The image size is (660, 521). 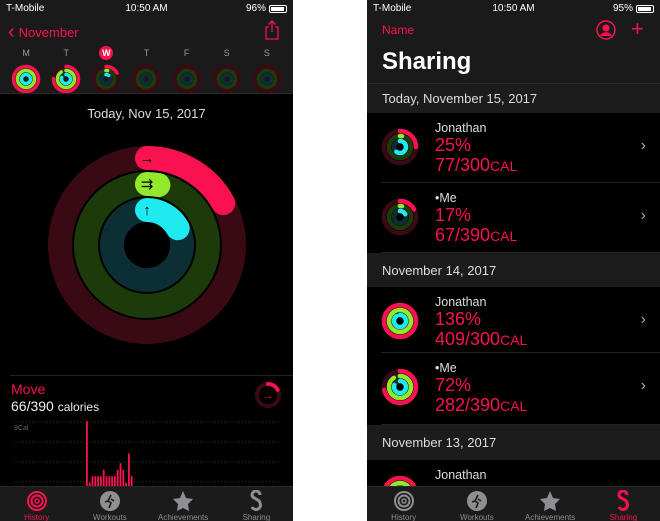 I want to click on day-1: T, so click(x=66, y=71).